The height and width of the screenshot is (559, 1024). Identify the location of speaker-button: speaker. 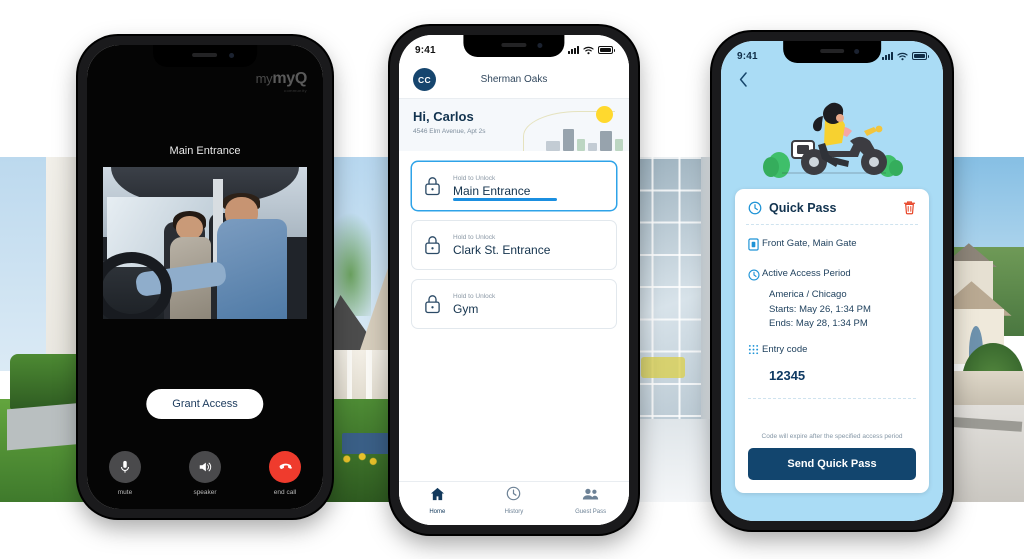
(205, 473).